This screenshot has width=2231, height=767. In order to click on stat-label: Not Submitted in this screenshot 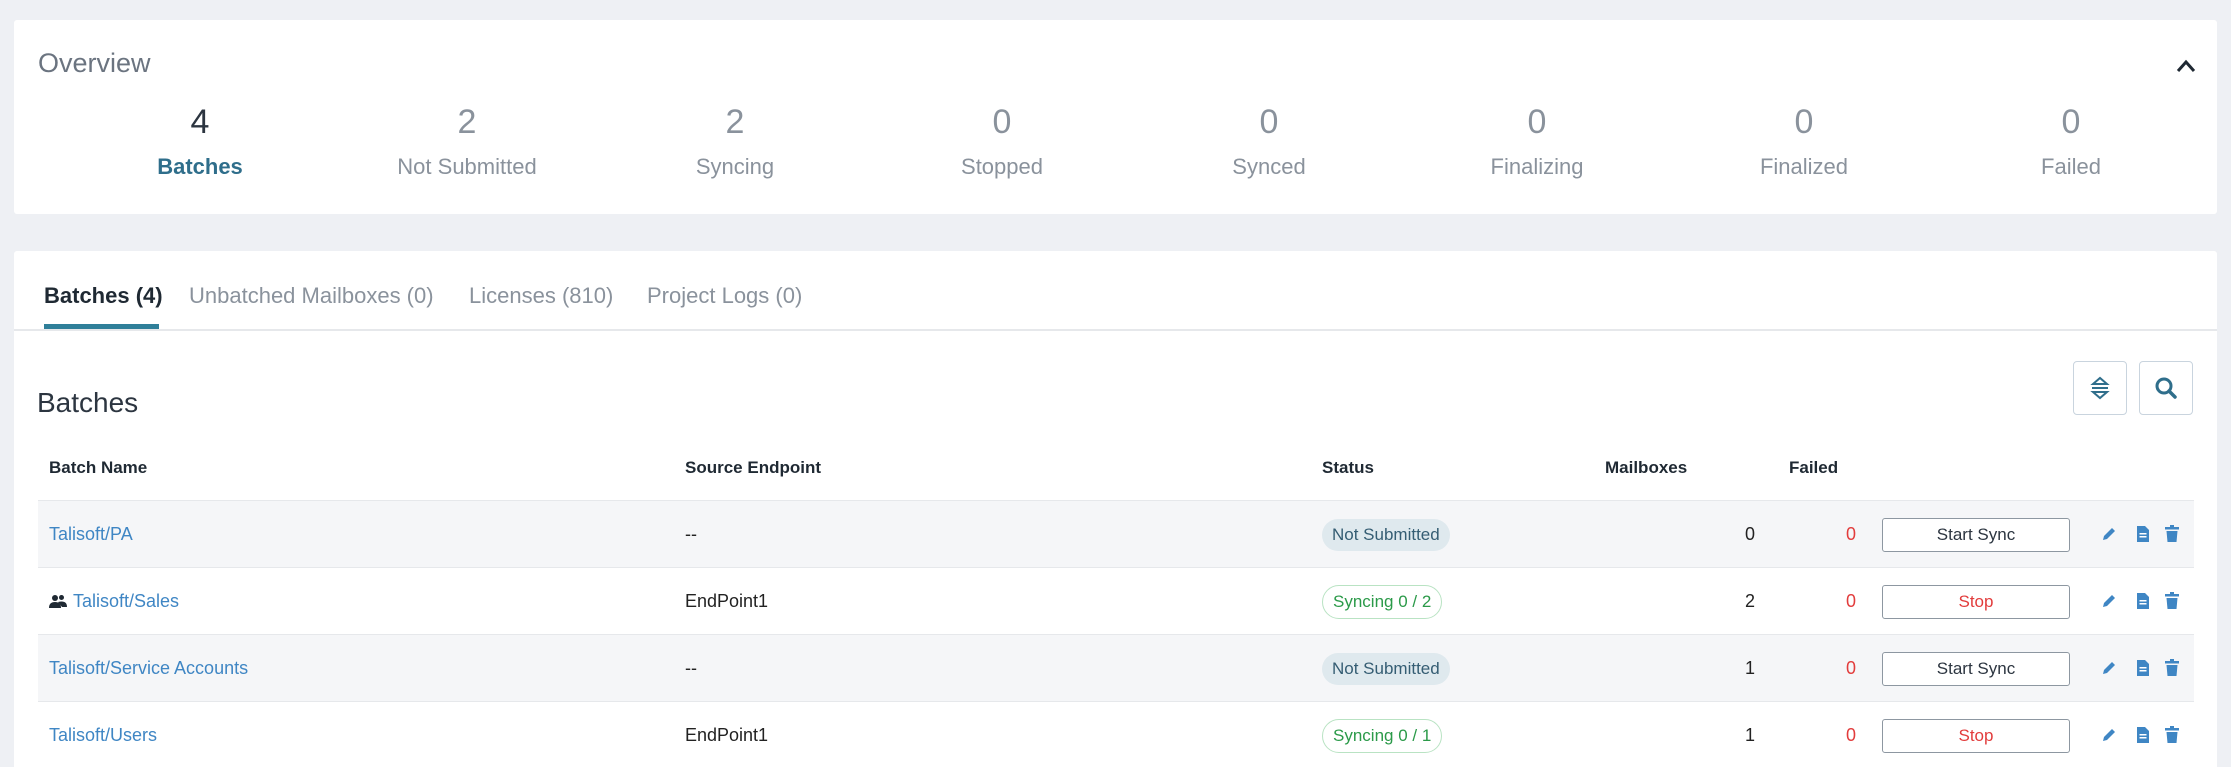, I will do `click(467, 166)`.